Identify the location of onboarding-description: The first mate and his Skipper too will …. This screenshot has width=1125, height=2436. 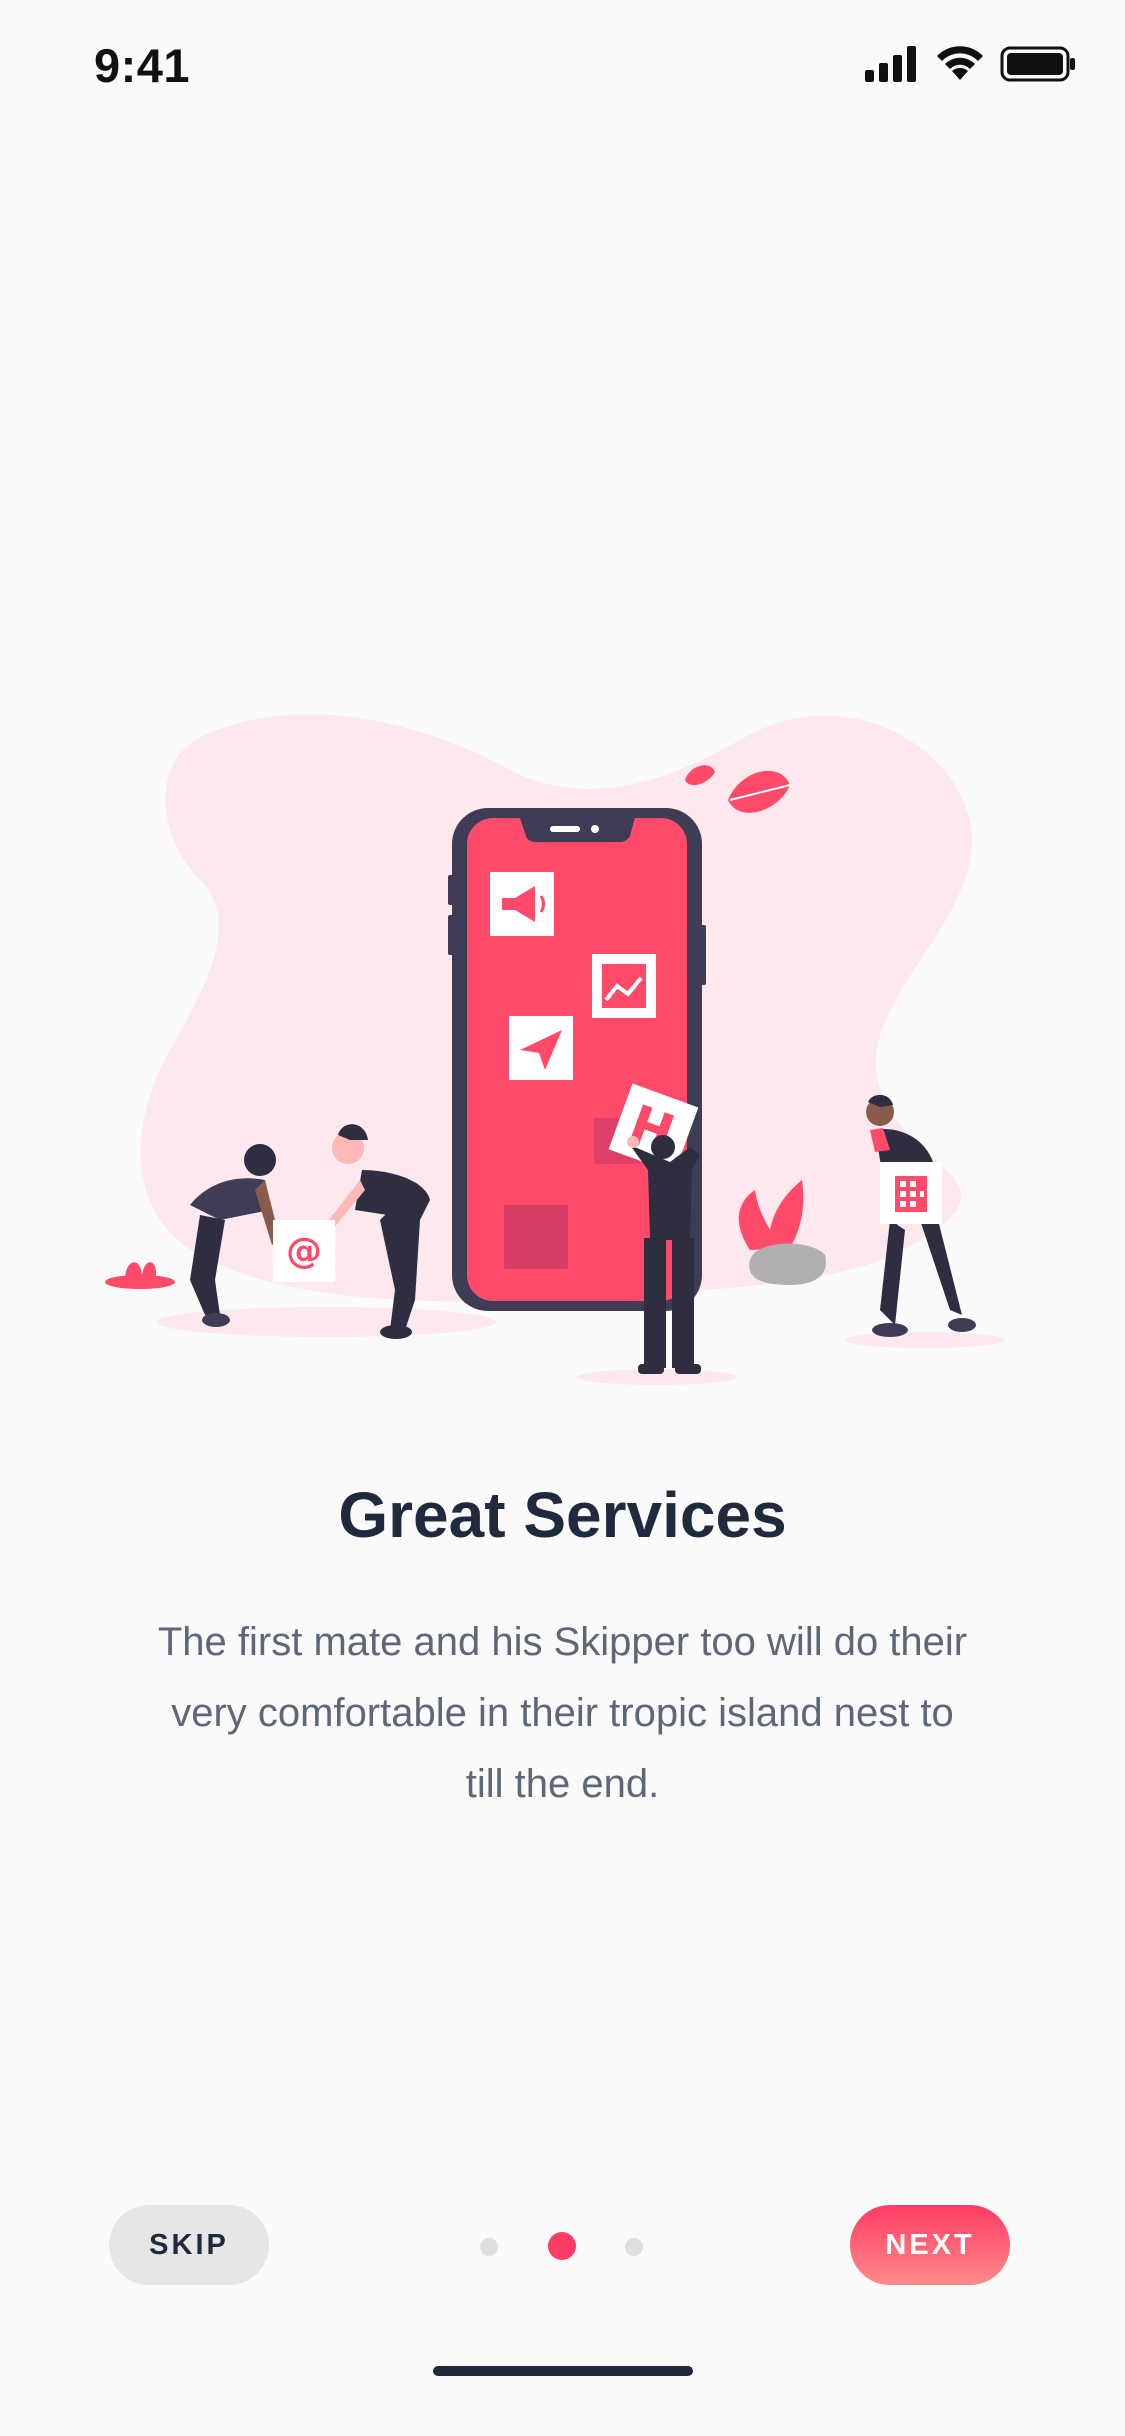
(562, 1713).